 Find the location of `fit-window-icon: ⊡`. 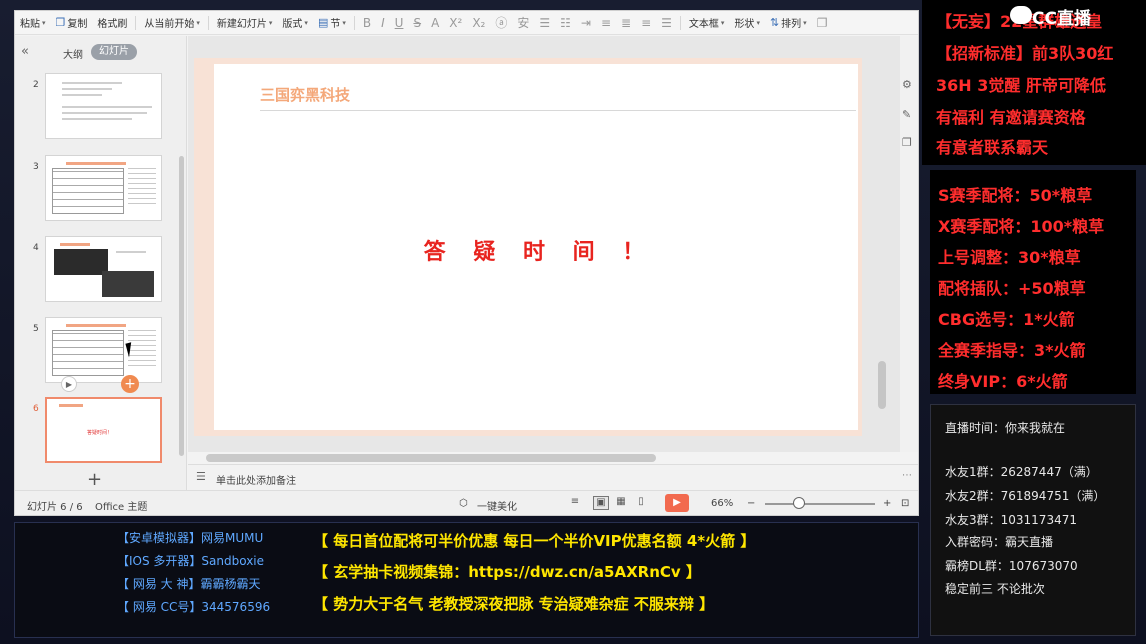

fit-window-icon: ⊡ is located at coordinates (905, 503).